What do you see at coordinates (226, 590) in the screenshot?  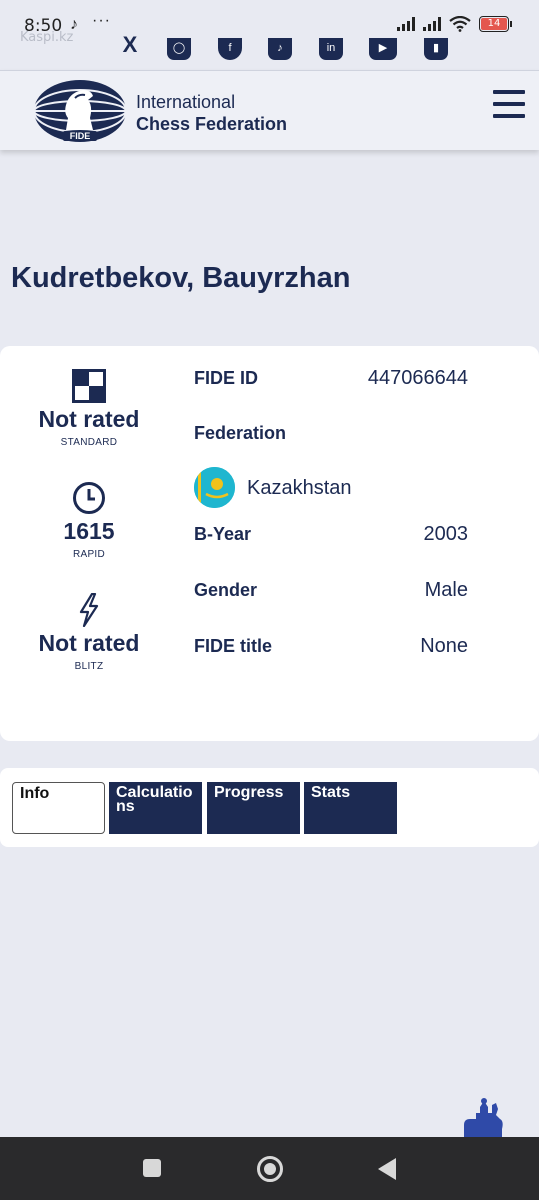 I see `gender-label: Gender` at bounding box center [226, 590].